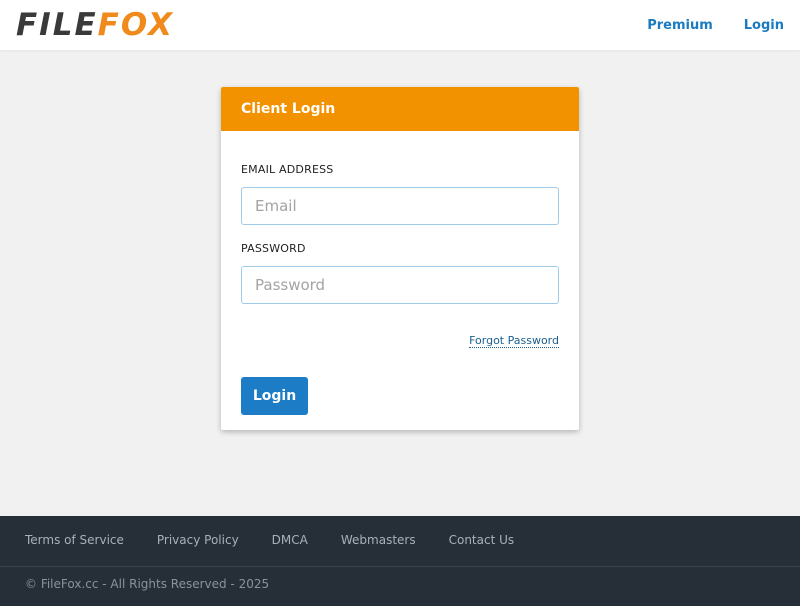  What do you see at coordinates (378, 540) in the screenshot?
I see `footer-link-webmasters: Webmasters` at bounding box center [378, 540].